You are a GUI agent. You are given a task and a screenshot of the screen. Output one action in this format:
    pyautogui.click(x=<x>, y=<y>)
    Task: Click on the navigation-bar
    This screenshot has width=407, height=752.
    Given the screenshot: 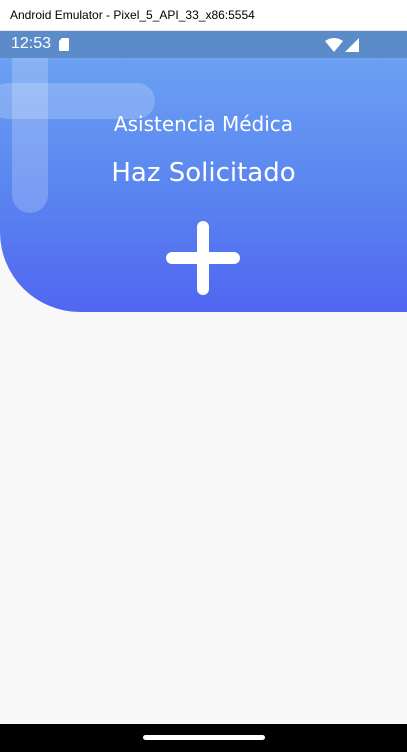 What is the action you would take?
    pyautogui.click(x=203, y=738)
    